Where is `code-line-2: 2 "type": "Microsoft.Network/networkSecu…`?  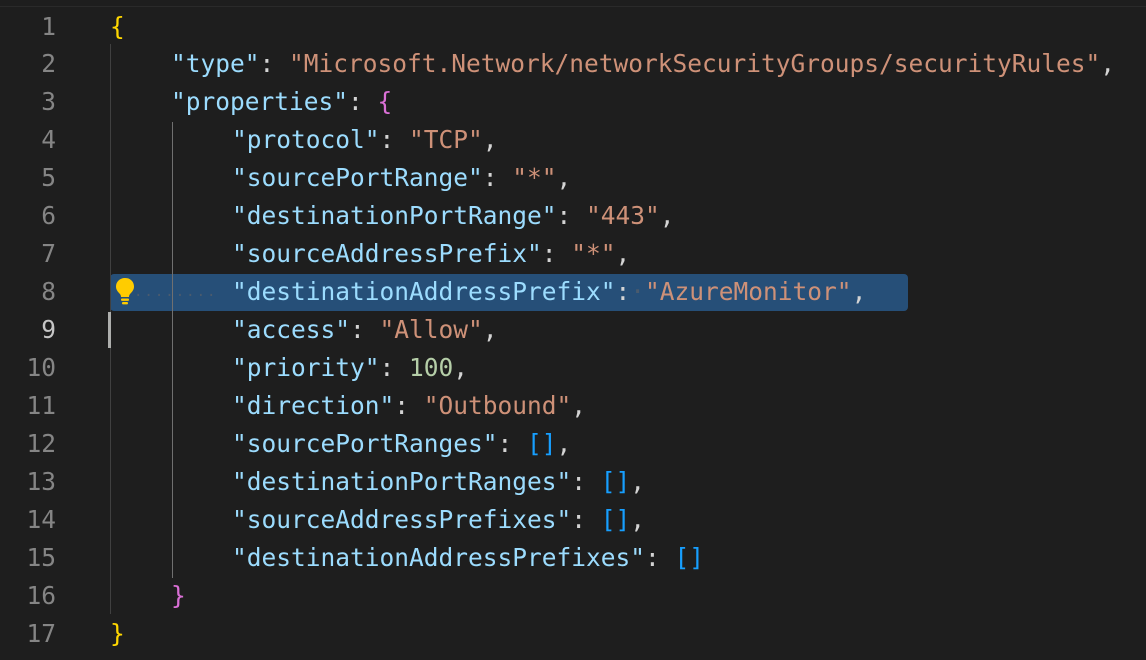 code-line-2: 2 "type": "Microsoft.Network/networkSecu… is located at coordinates (573, 64).